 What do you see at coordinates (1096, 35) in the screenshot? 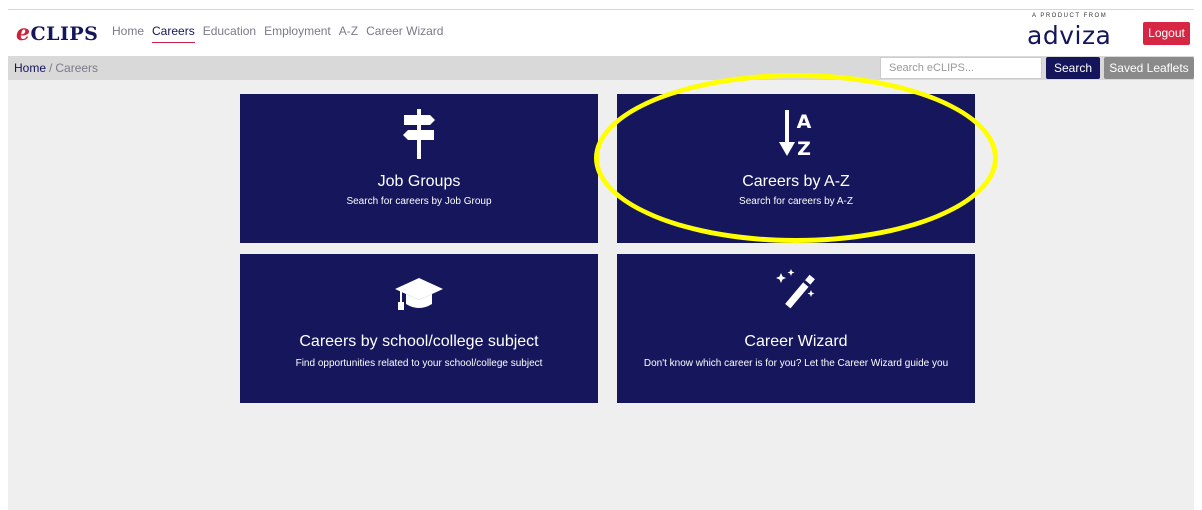
I see `adviza-logo-part-c: za` at bounding box center [1096, 35].